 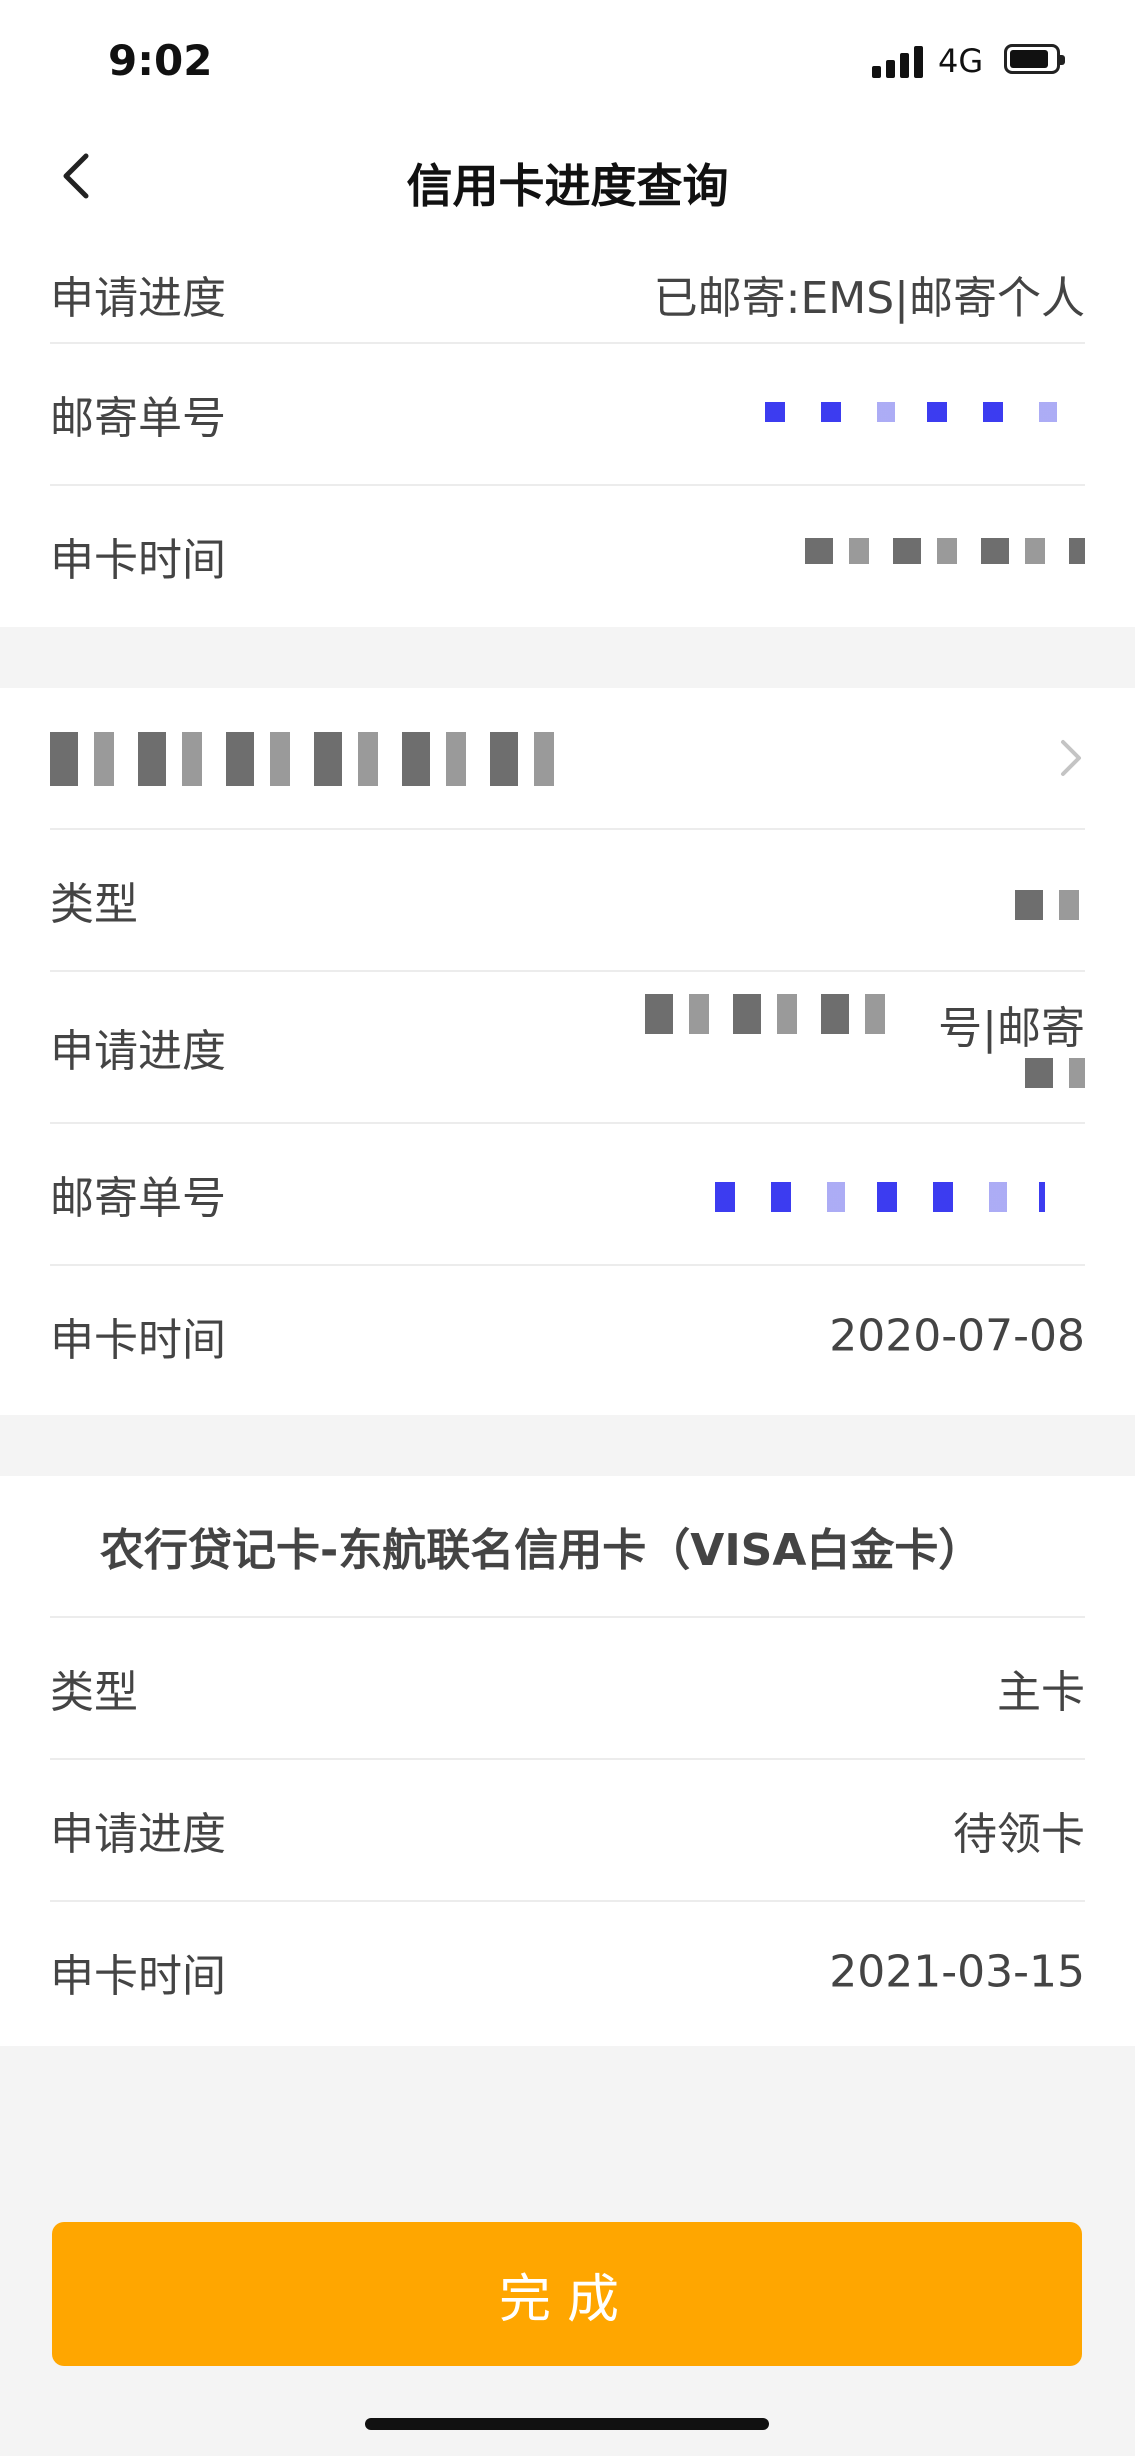 I want to click on row-value: 主卡, so click(x=1041, y=1692).